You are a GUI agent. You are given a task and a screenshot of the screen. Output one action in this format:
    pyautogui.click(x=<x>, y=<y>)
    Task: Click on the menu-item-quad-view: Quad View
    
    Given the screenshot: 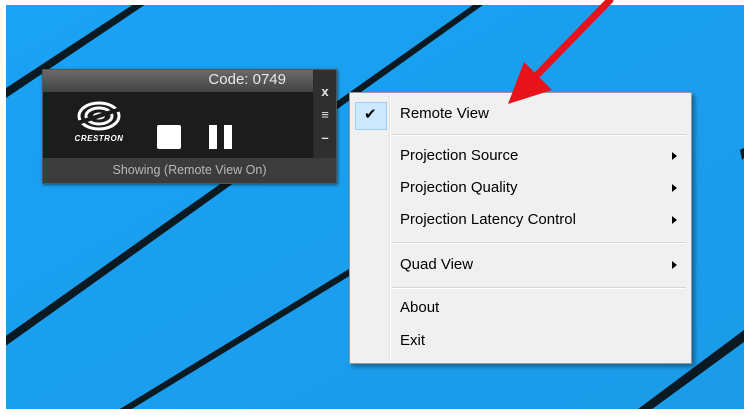 What is the action you would take?
    pyautogui.click(x=520, y=265)
    